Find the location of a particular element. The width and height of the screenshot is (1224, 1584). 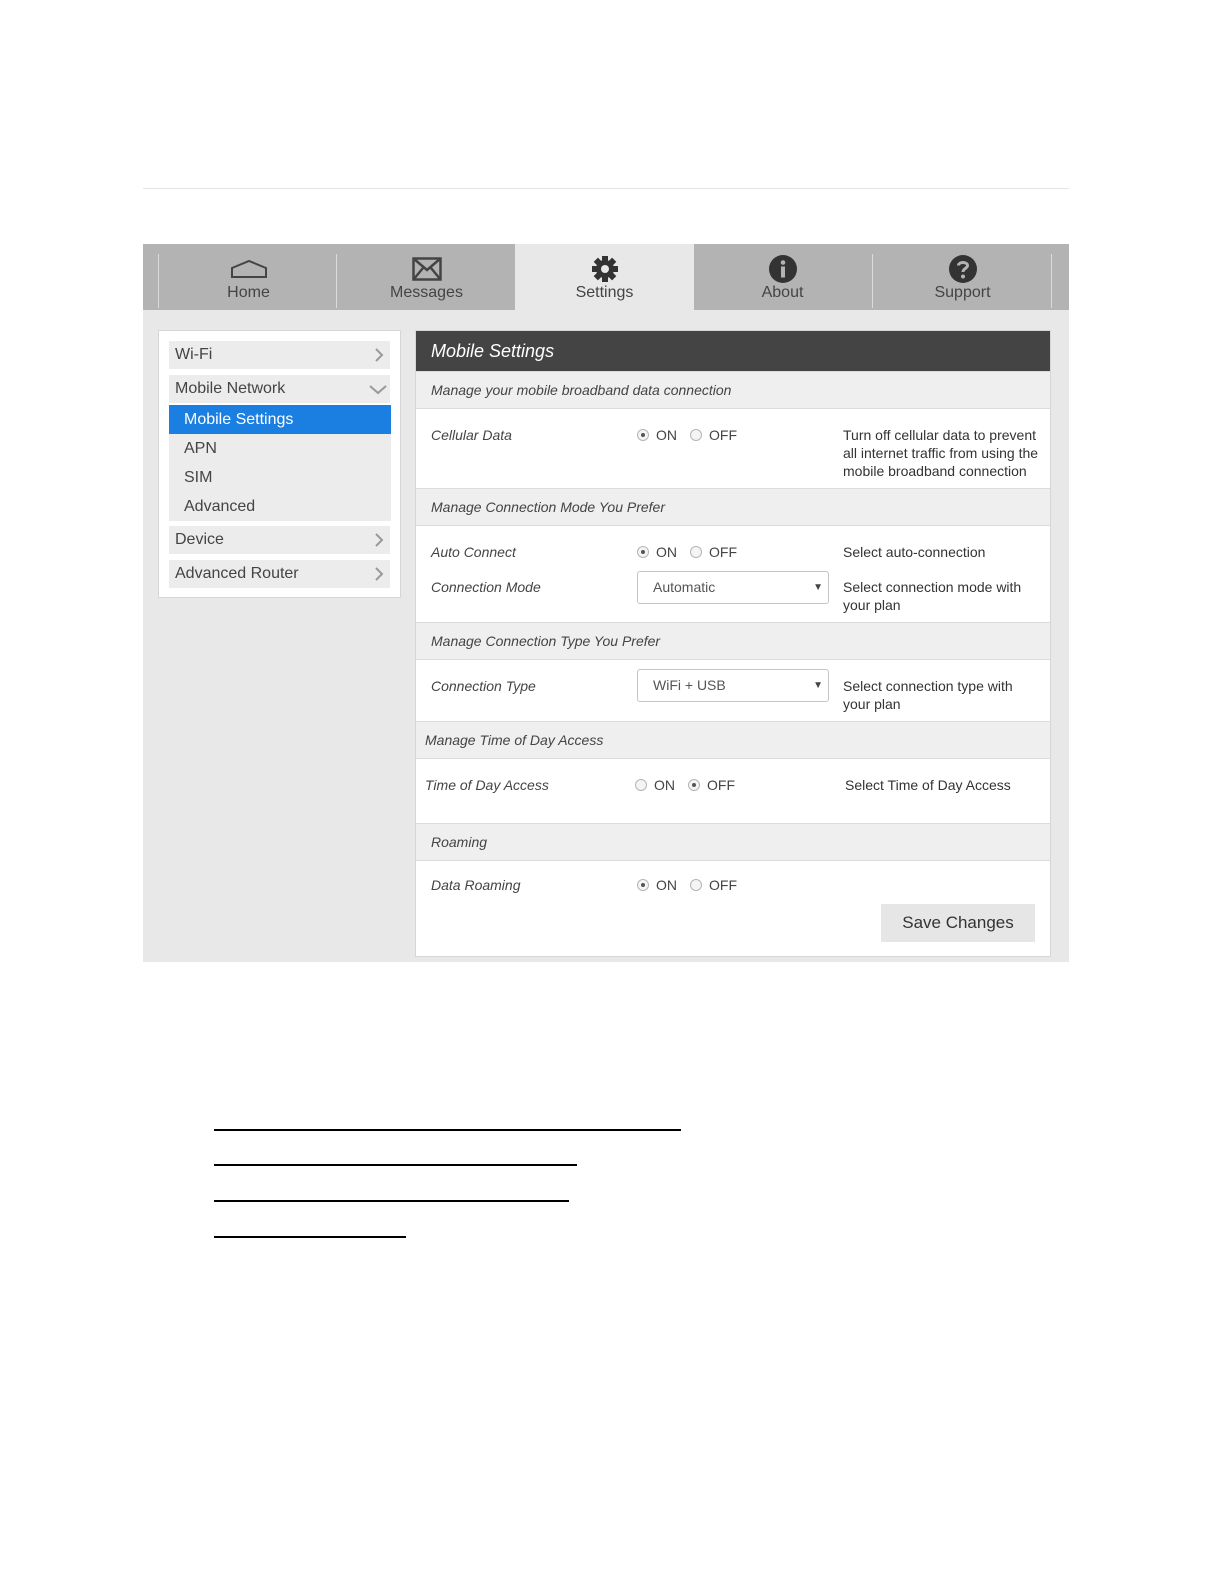

time-of-day-off-radio: OFF is located at coordinates (711, 785).